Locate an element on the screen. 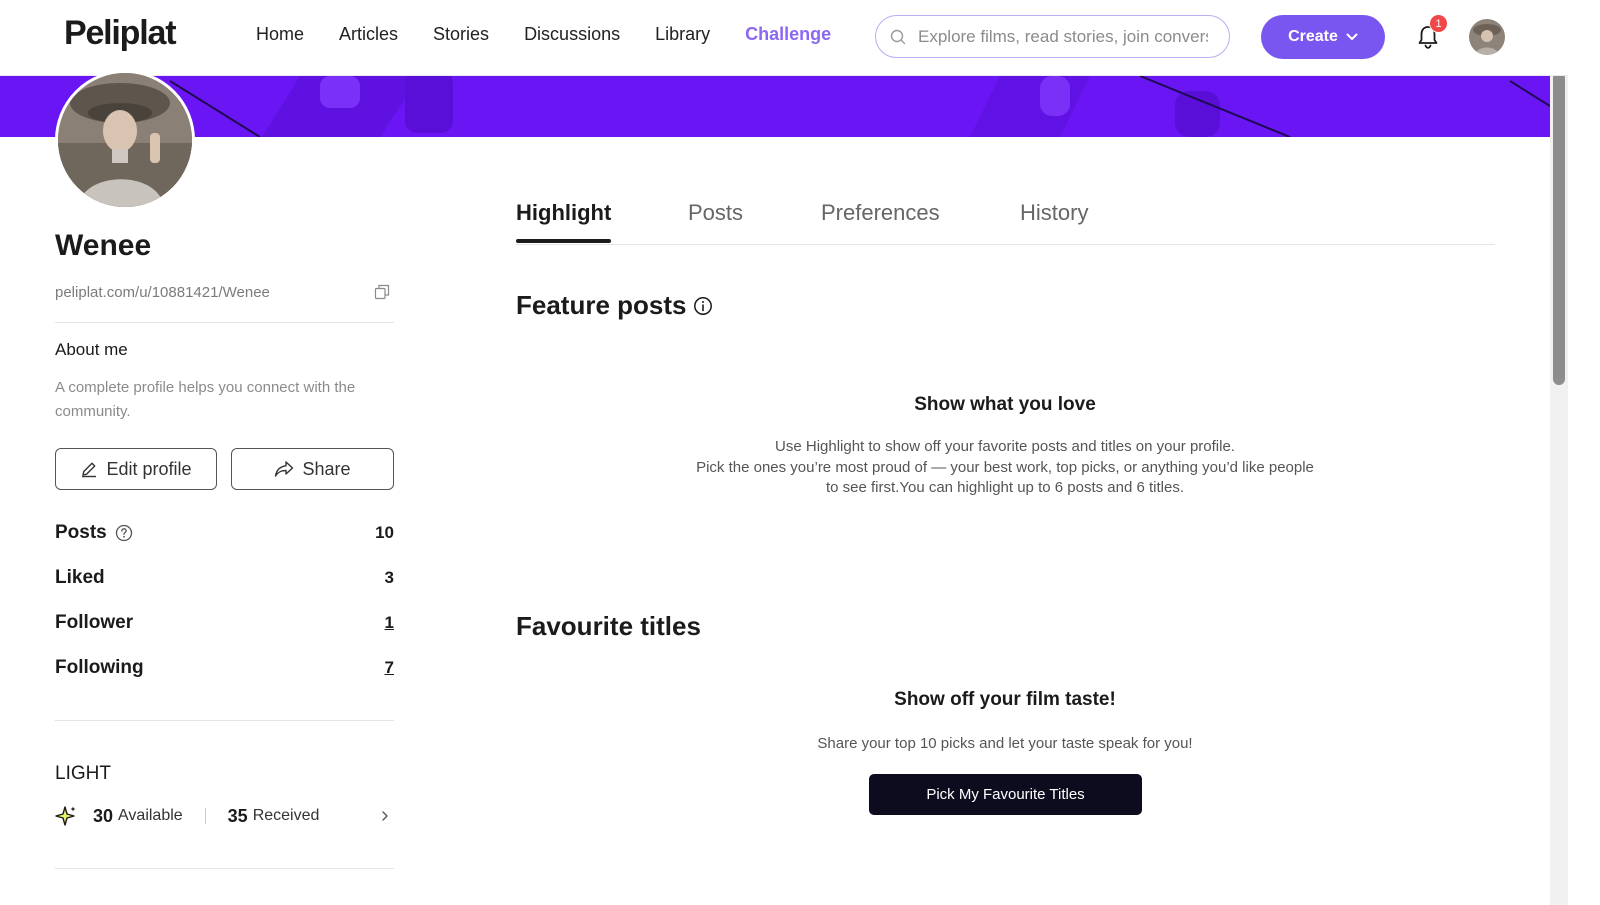 The image size is (1600, 905). light-summary: 30 Available 35 Received is located at coordinates (224, 816).